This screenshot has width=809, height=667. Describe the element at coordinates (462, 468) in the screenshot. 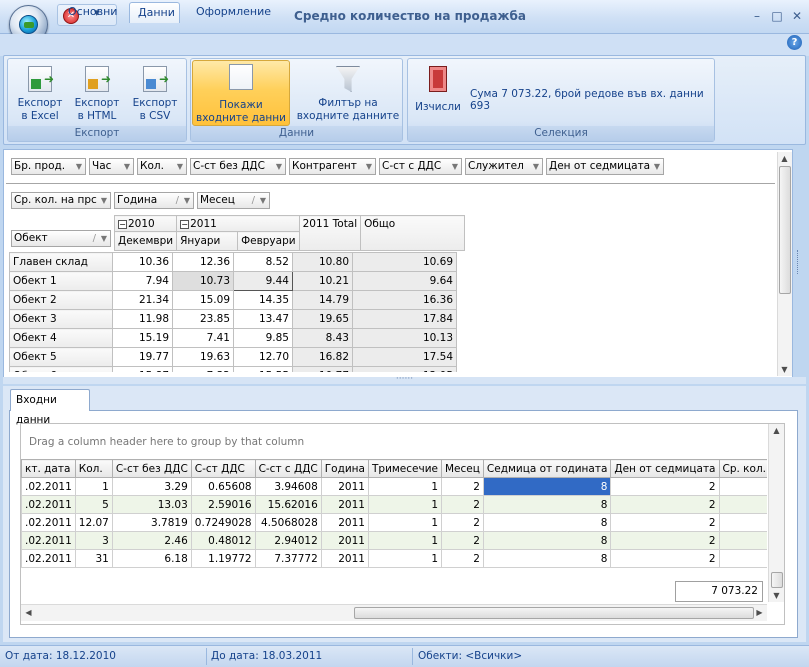

I see `column-header: Месец` at that location.